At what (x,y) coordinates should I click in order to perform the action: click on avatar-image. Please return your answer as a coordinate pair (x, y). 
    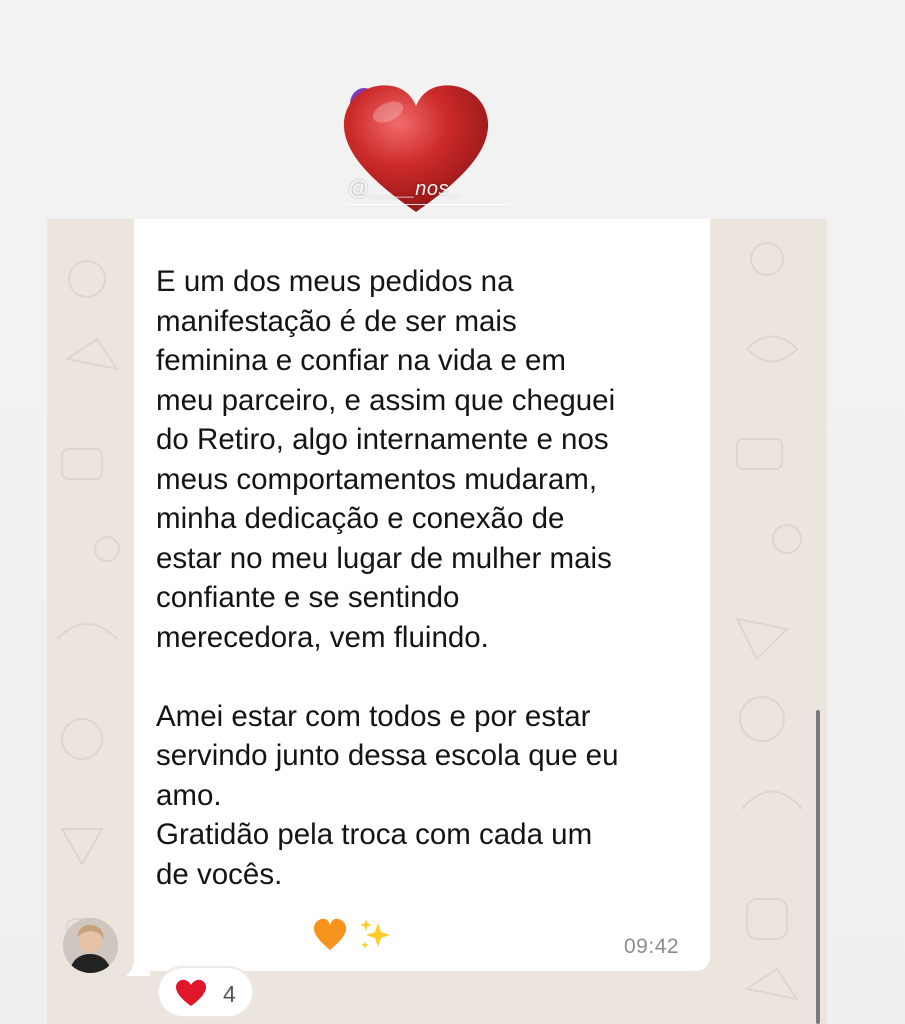
    Looking at the image, I should click on (90, 945).